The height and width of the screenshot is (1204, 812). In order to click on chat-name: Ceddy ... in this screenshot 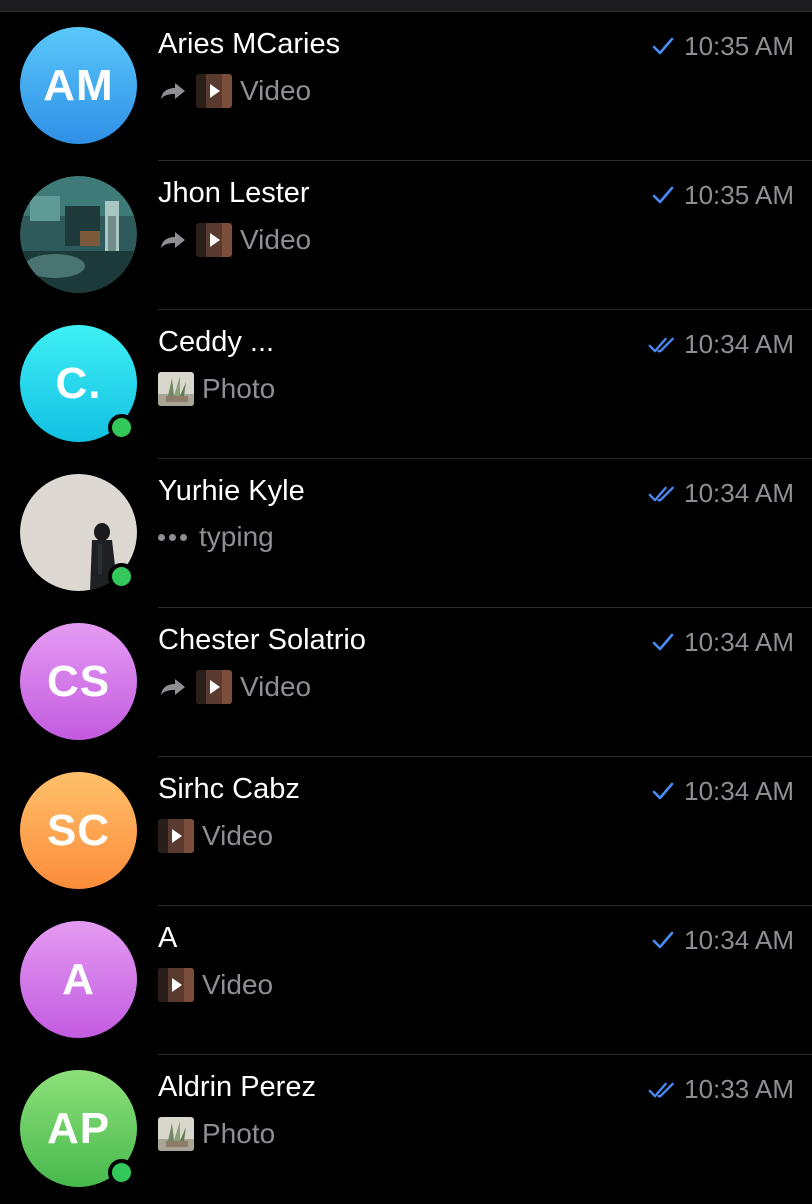, I will do `click(216, 342)`.